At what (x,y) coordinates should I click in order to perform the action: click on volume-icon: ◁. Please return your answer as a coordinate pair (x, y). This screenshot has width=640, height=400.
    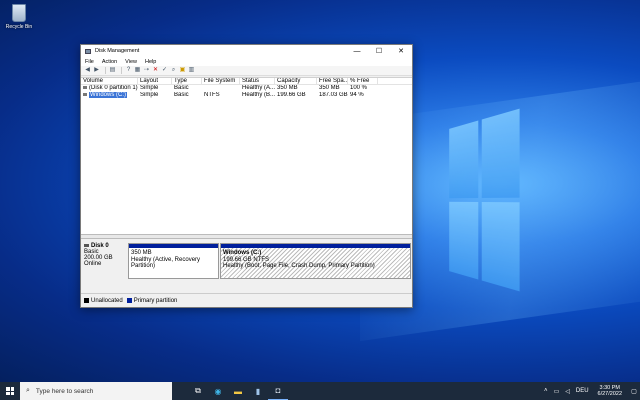
    Looking at the image, I should click on (567, 391).